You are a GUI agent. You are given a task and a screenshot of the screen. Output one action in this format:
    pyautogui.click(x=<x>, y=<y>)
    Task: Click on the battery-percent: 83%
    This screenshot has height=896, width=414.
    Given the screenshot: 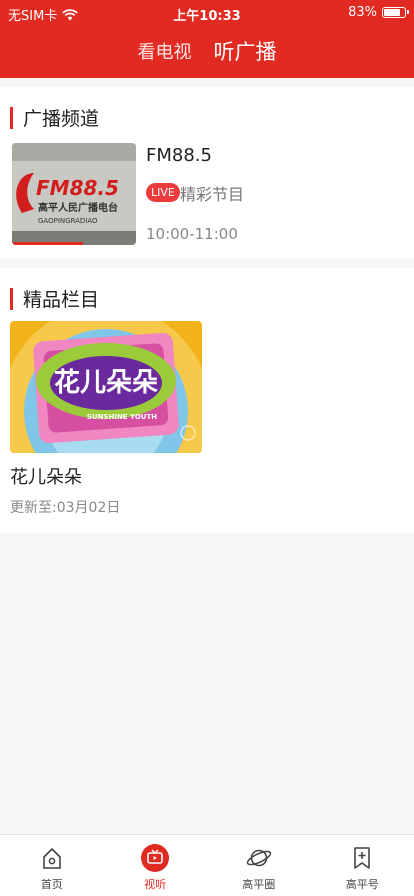 What is the action you would take?
    pyautogui.click(x=362, y=12)
    